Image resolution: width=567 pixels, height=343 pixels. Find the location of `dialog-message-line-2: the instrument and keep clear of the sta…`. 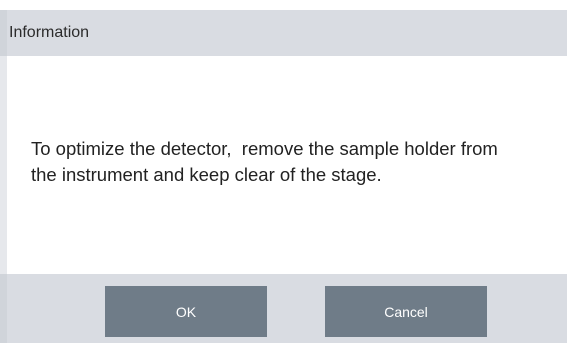

dialog-message-line-2: the instrument and keep clear of the sta… is located at coordinates (206, 174).